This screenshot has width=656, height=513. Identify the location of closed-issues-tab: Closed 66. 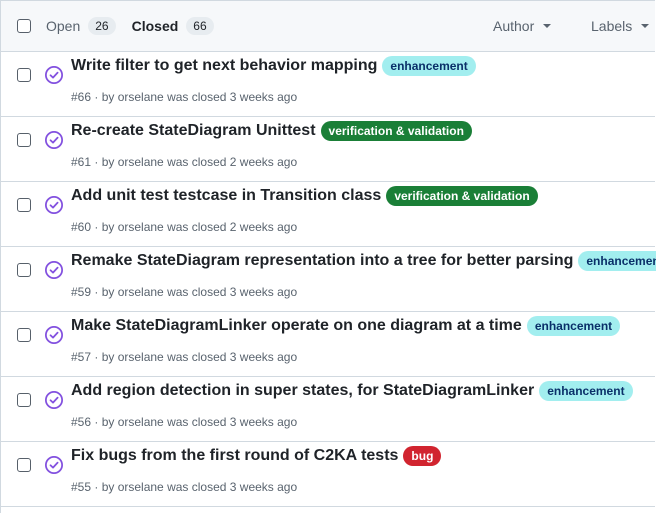
(173, 26).